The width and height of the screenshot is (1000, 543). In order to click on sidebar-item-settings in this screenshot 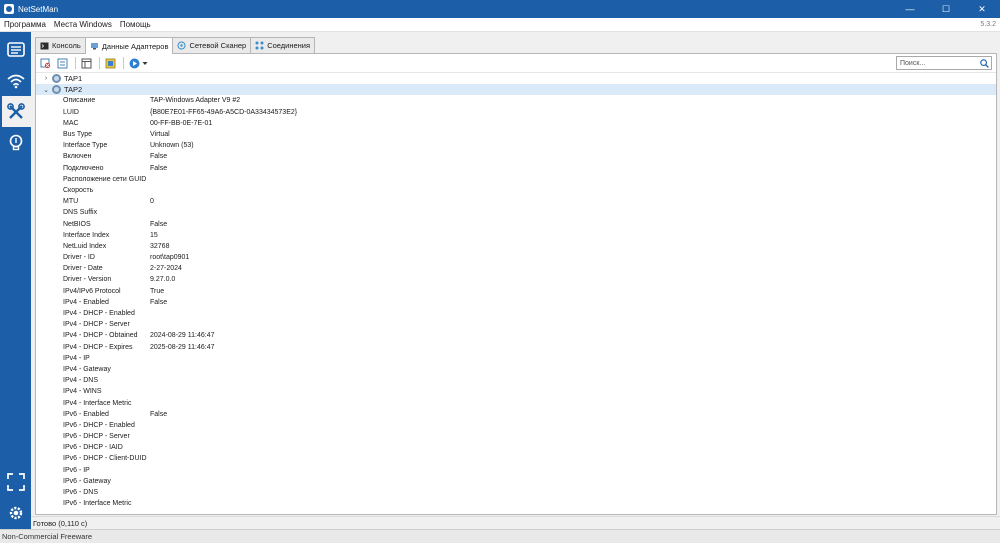, I will do `click(15, 512)`.